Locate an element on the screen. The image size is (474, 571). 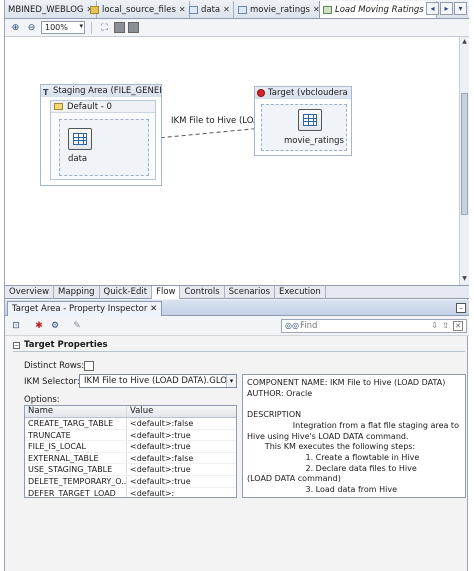
table-row: EXTERNAL_TABLE <default>:false is located at coordinates (130, 458).